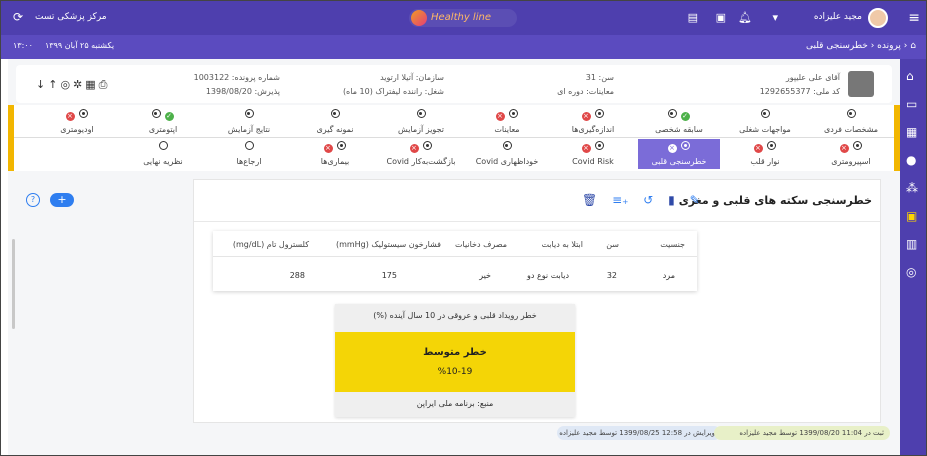  What do you see at coordinates (389, 275) in the screenshot?
I see `cell-systolic: 175` at bounding box center [389, 275].